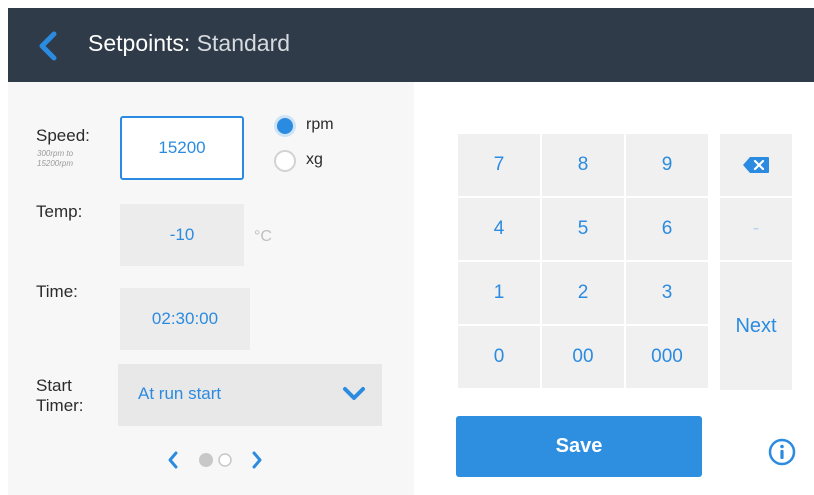 The width and height of the screenshot is (814, 495). I want to click on backspace-key, so click(756, 165).